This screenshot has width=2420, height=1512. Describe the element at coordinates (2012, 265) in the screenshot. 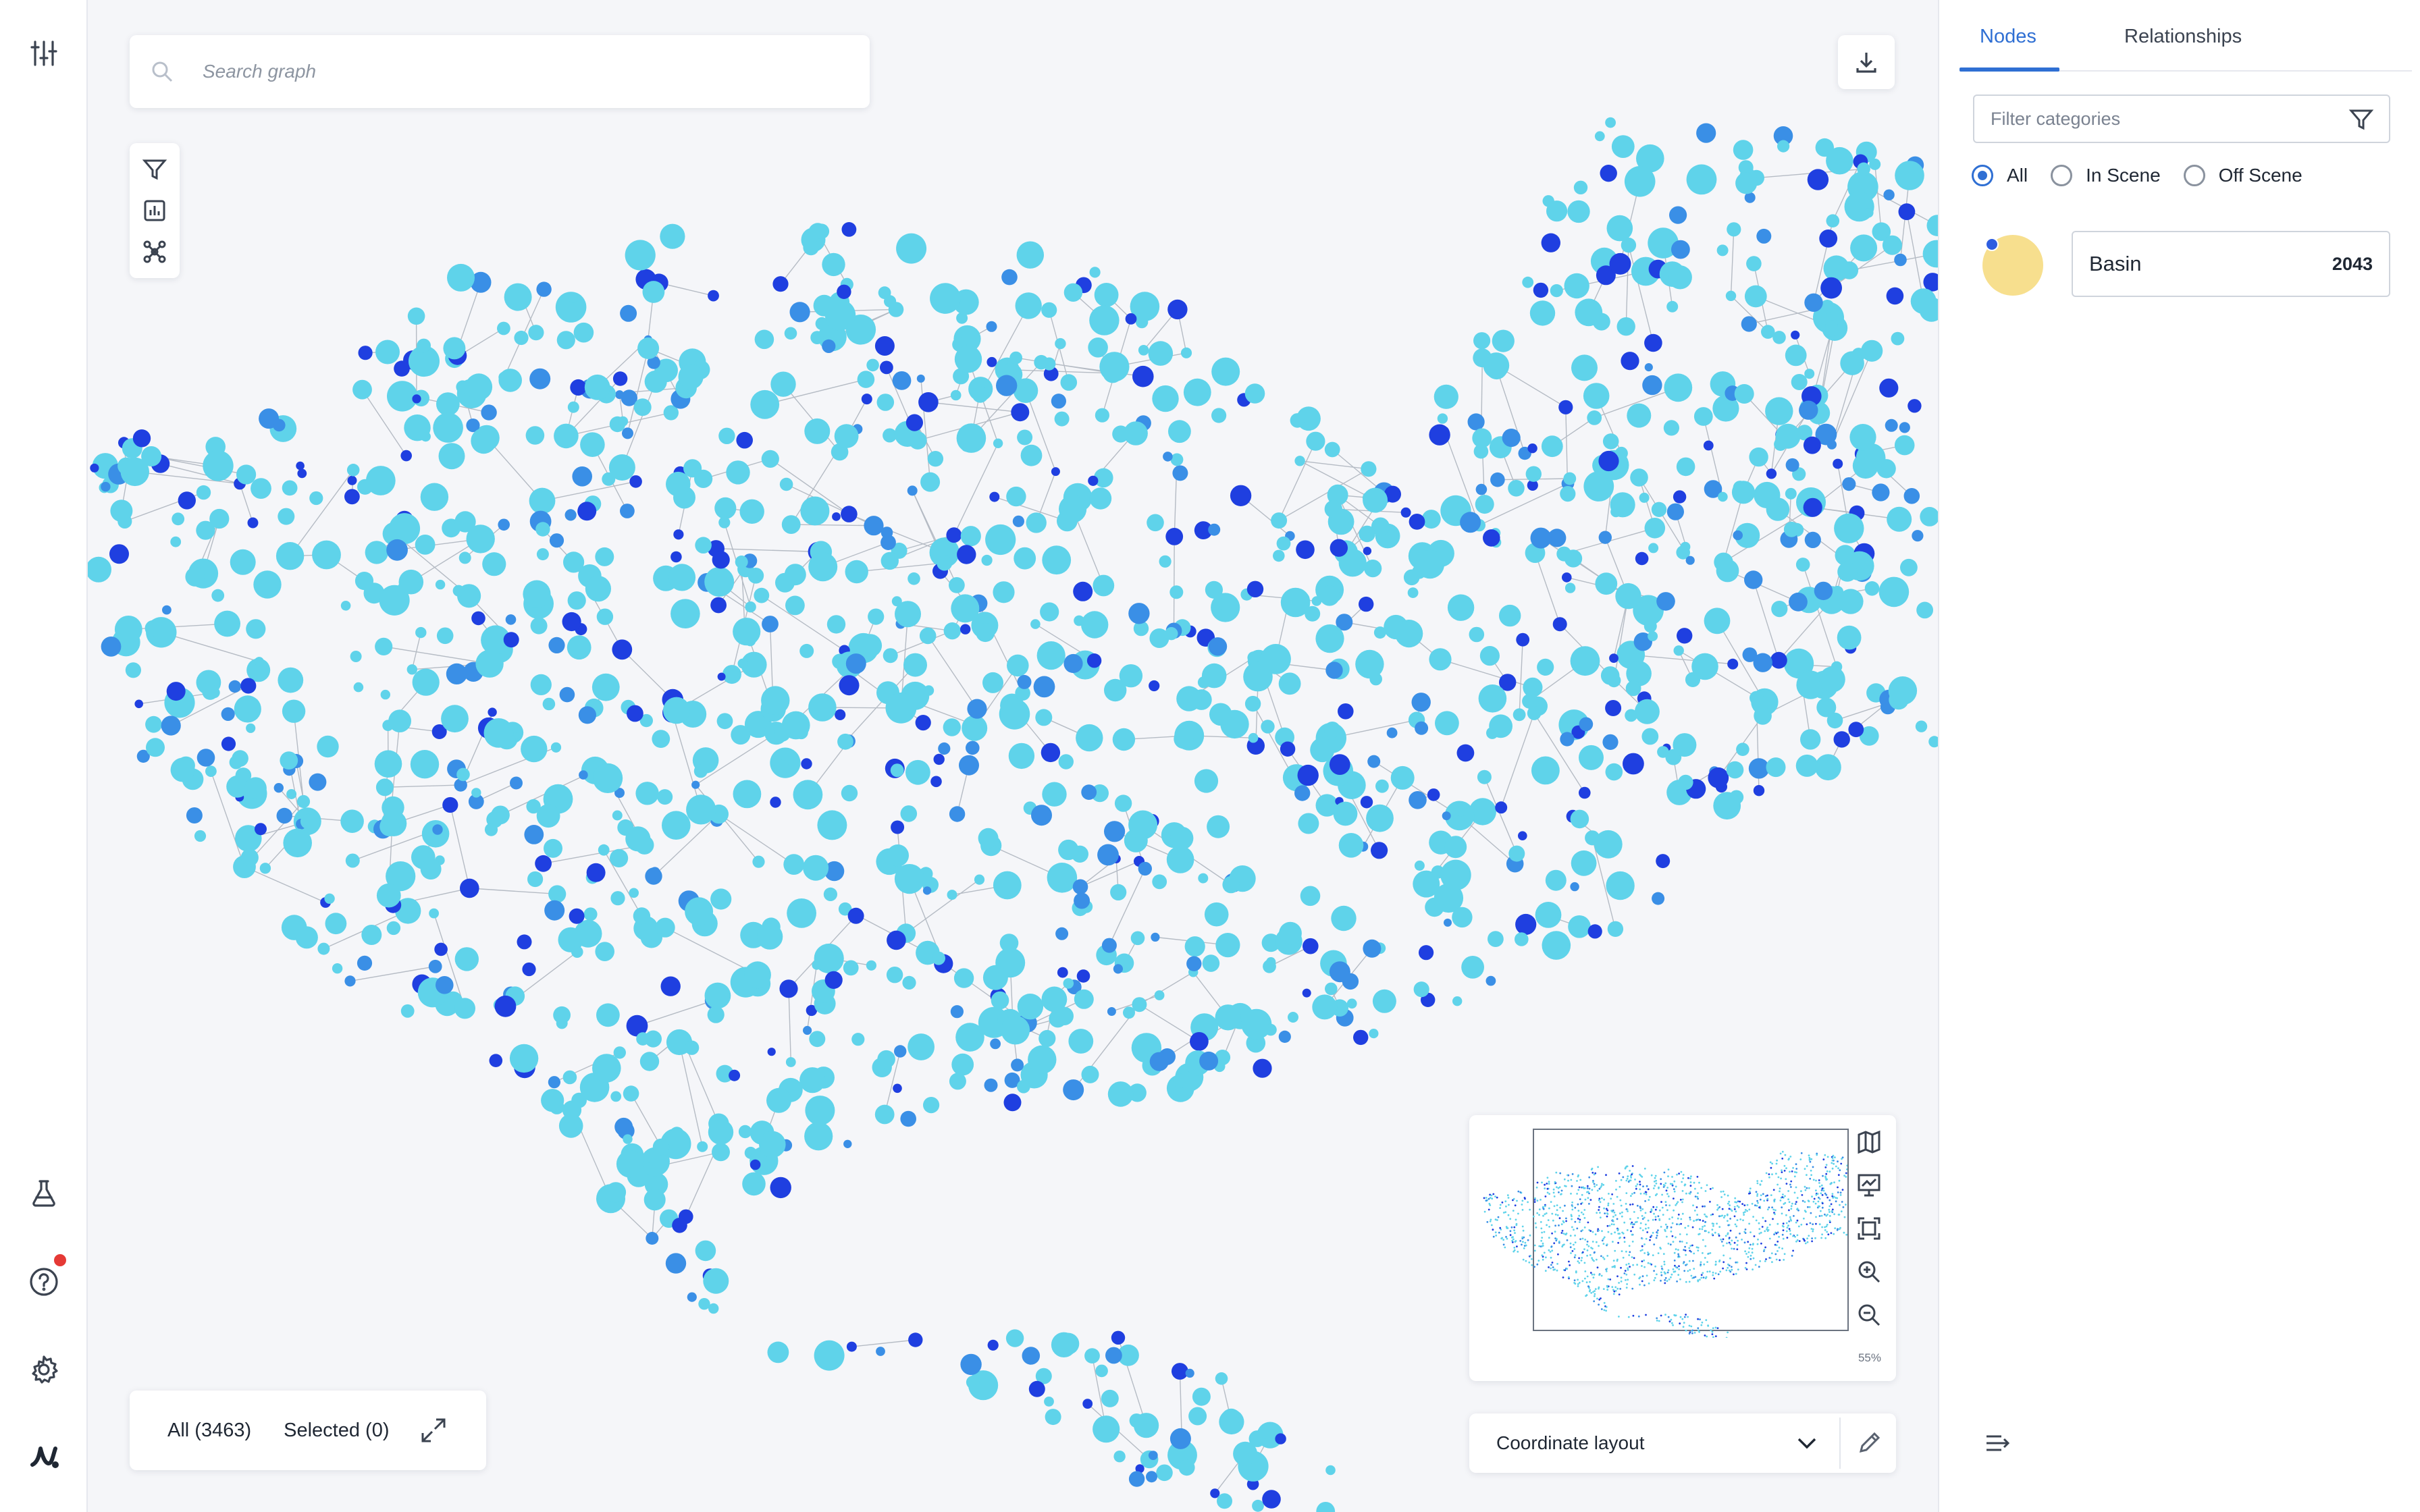

I see `category-color-swatch` at that location.